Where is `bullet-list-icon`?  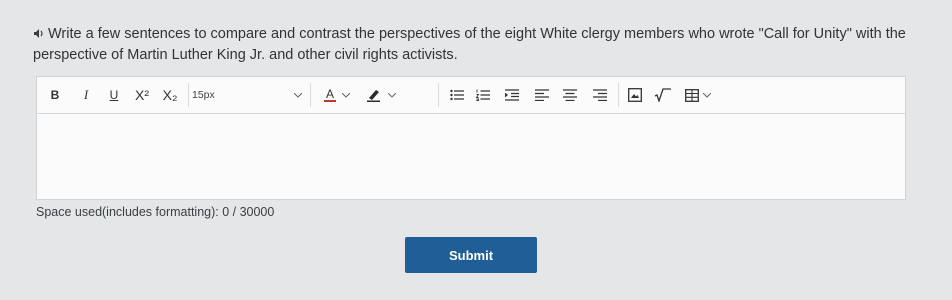
bullet-list-icon is located at coordinates (457, 95).